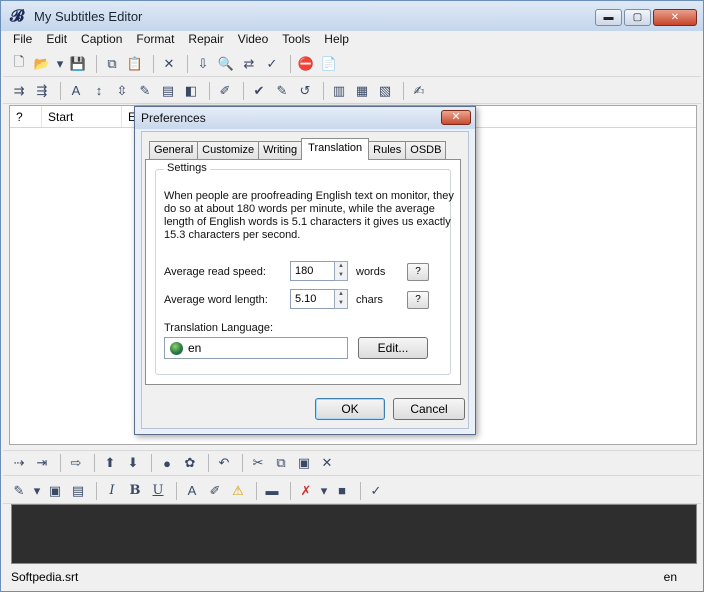 The height and width of the screenshot is (592, 704). I want to click on effect-icon: ✿, so click(190, 463).